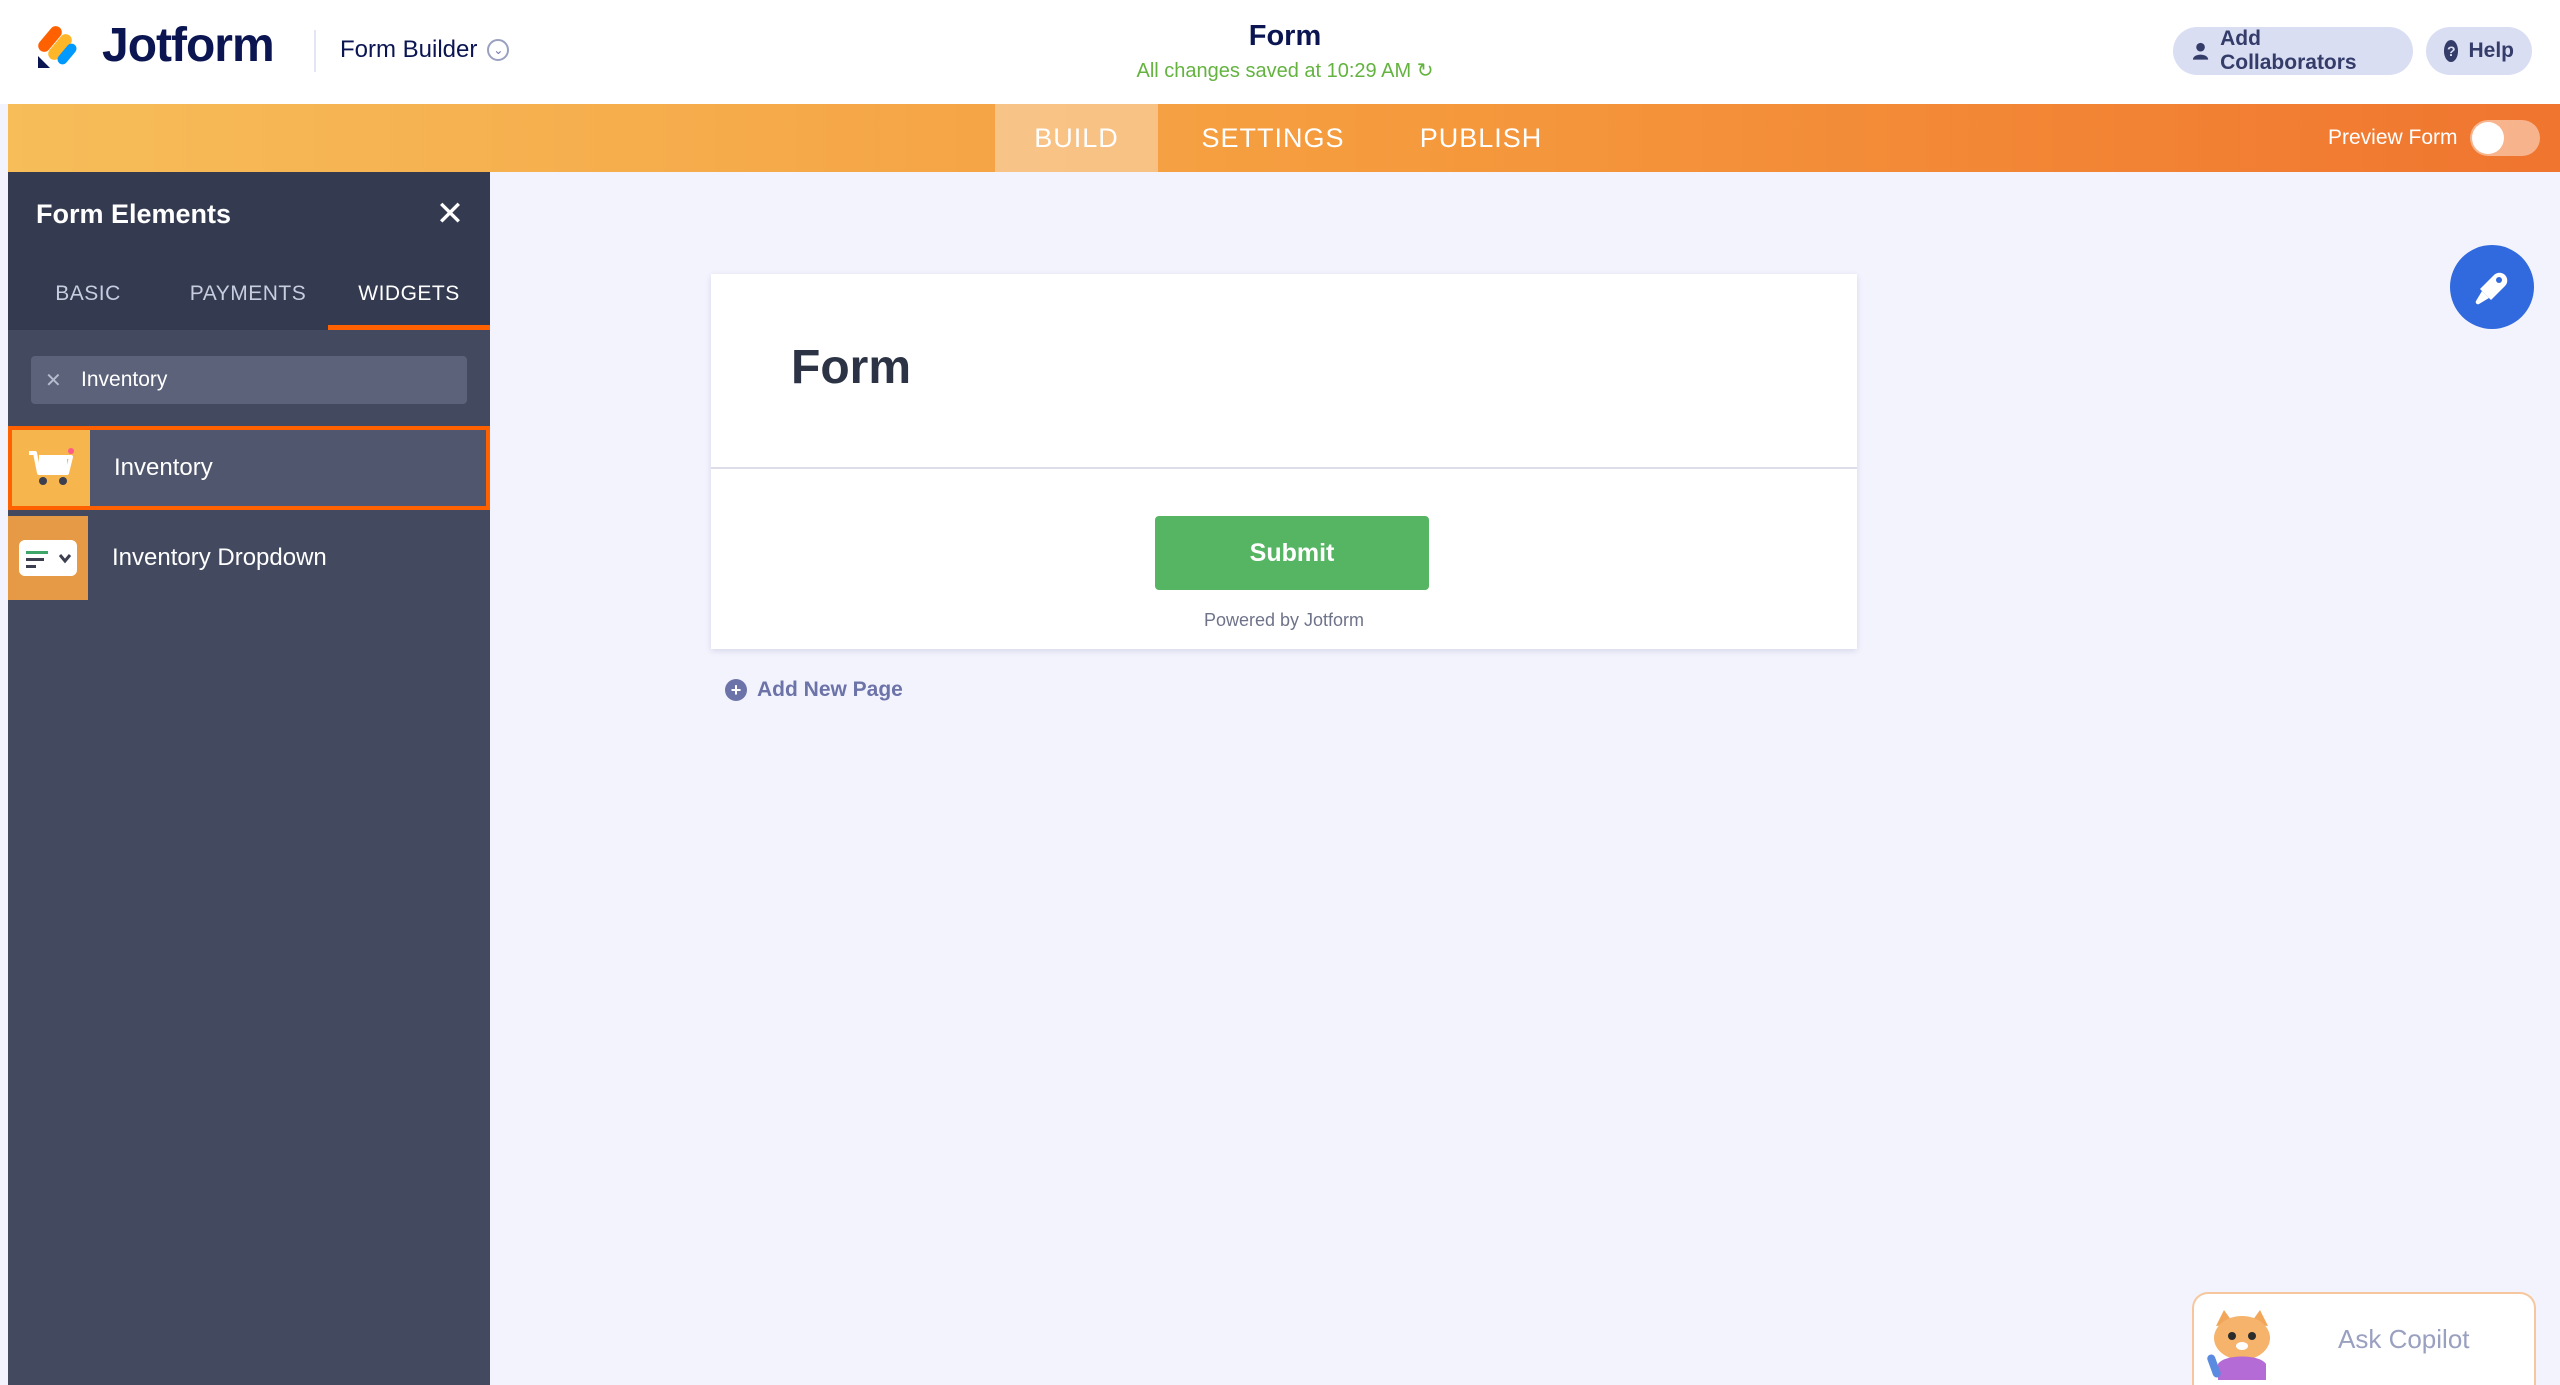 Image resolution: width=2560 pixels, height=1385 pixels. I want to click on add-new-page-button: + Add New Page, so click(814, 690).